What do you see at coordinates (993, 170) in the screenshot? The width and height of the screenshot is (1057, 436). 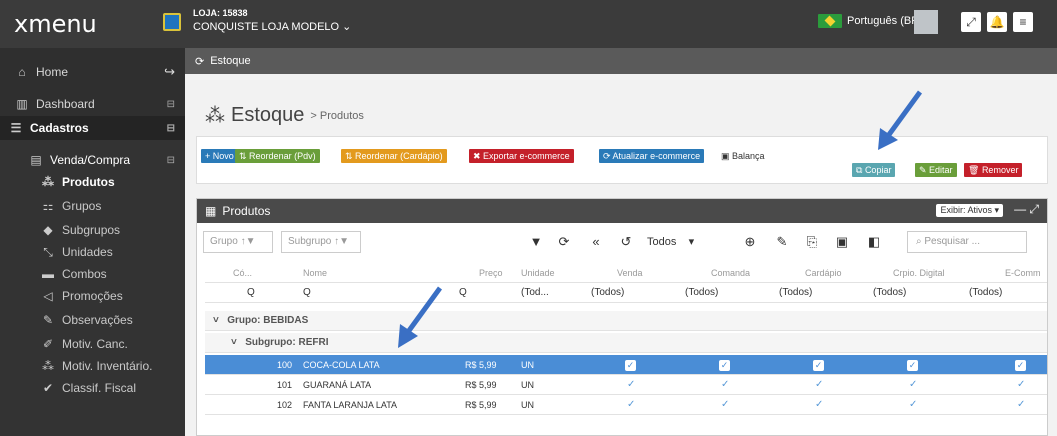 I see `remover-button: 🗑 Remover` at bounding box center [993, 170].